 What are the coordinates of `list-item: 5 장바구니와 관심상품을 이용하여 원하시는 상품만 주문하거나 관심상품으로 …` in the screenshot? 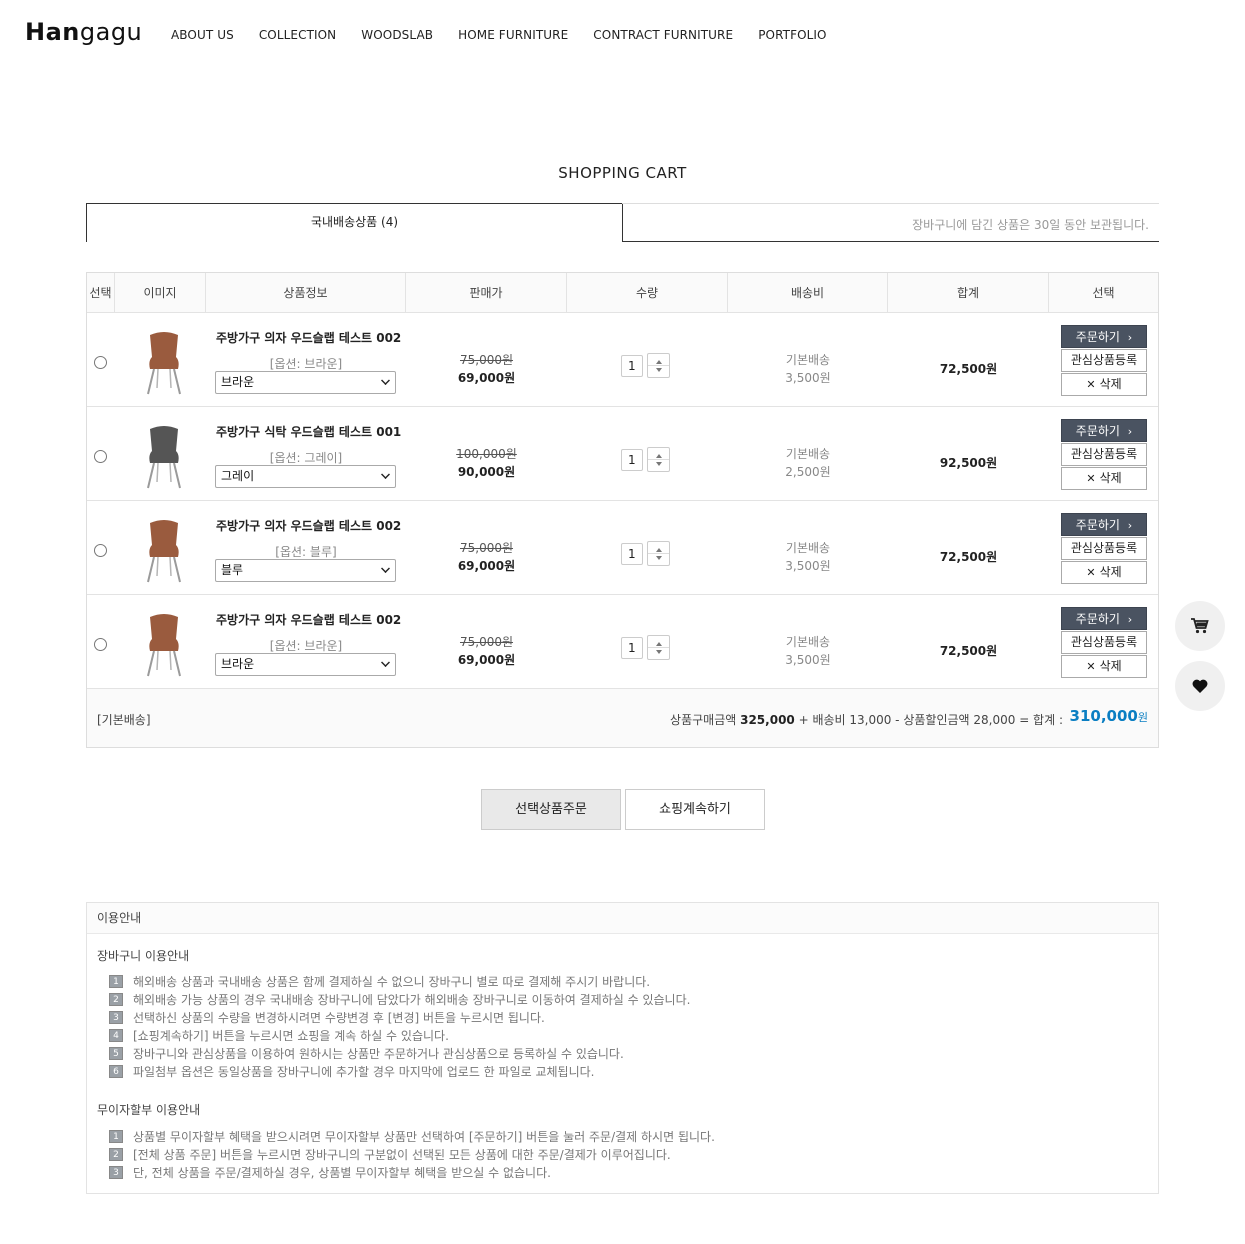 It's located at (399, 1053).